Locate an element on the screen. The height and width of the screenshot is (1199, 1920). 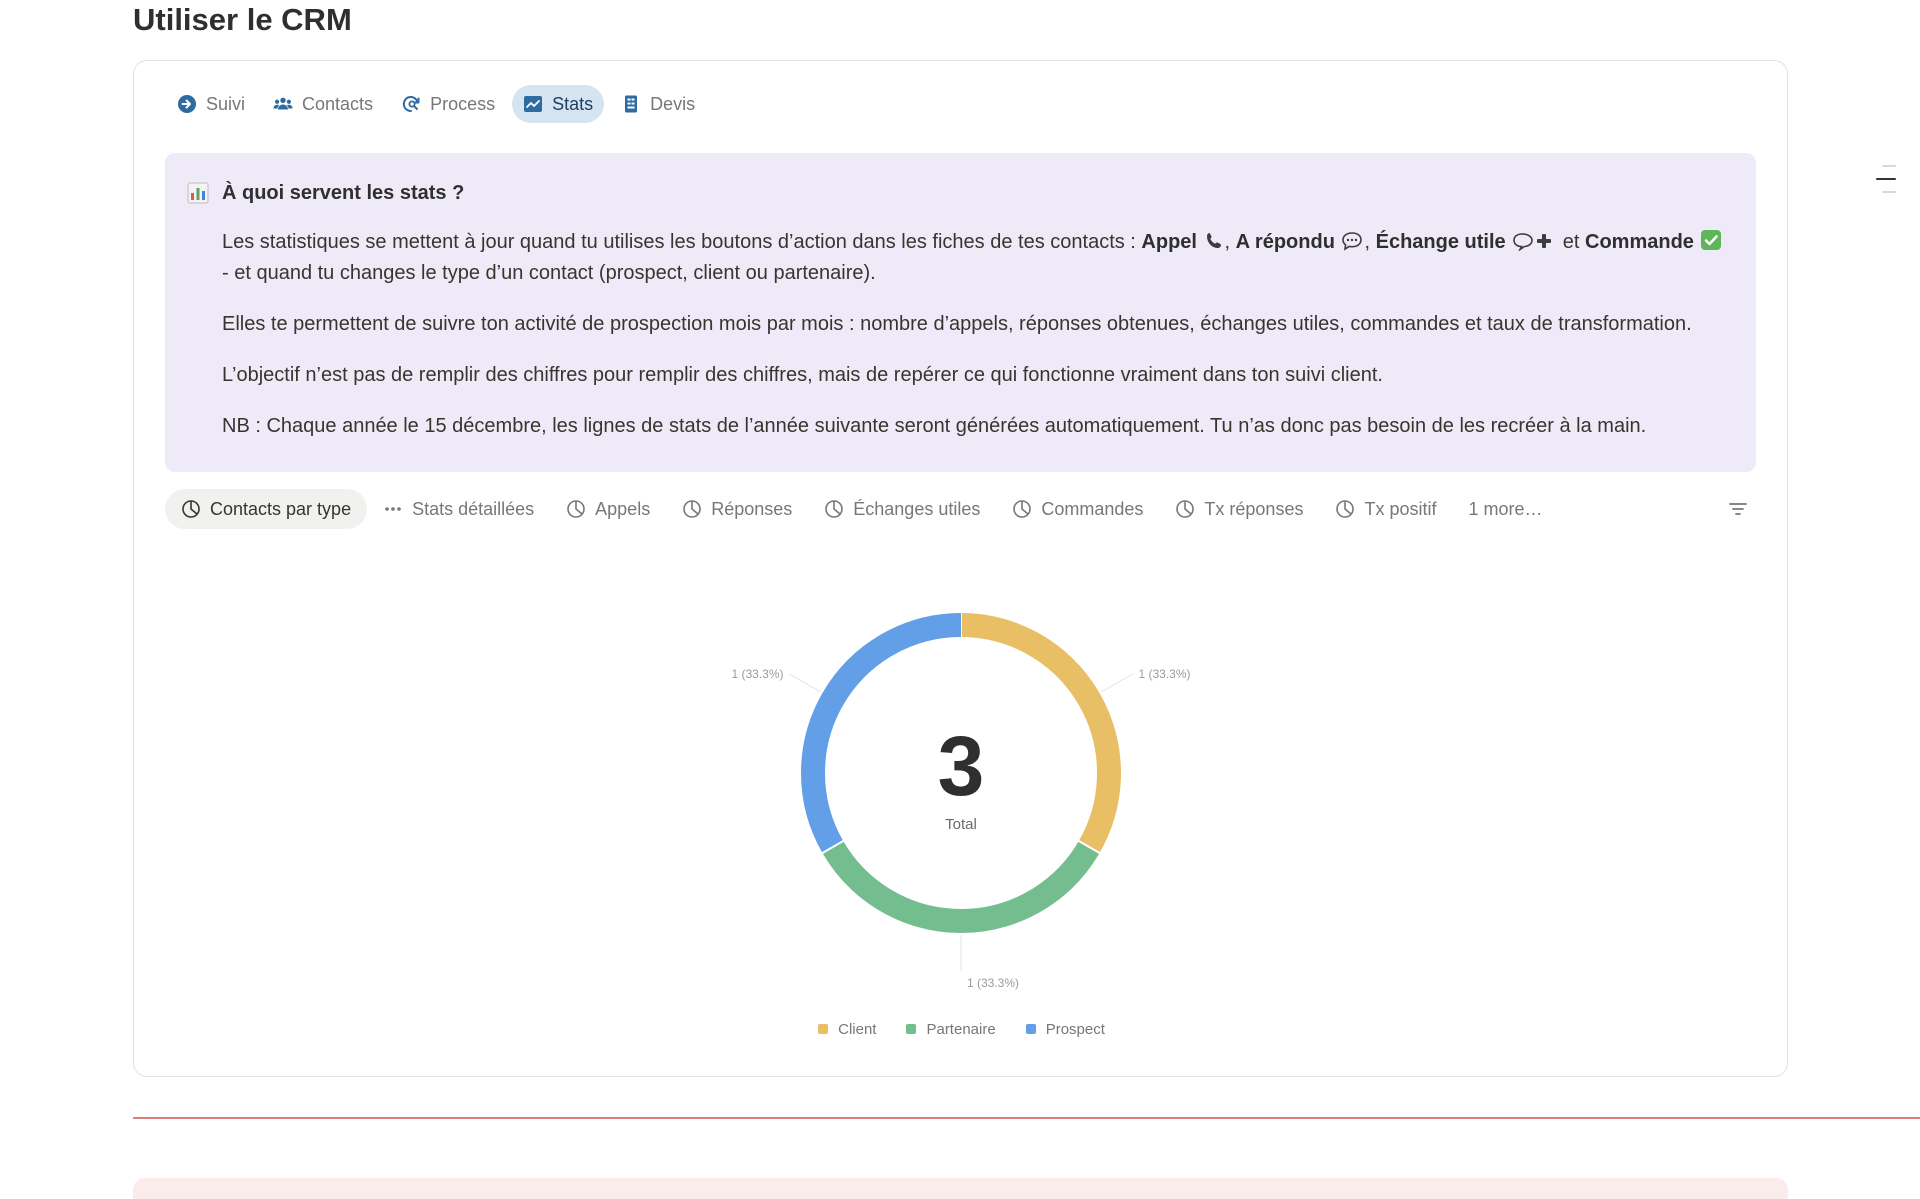
thought-bubble-plus-emoji-icon is located at coordinates (1532, 242).